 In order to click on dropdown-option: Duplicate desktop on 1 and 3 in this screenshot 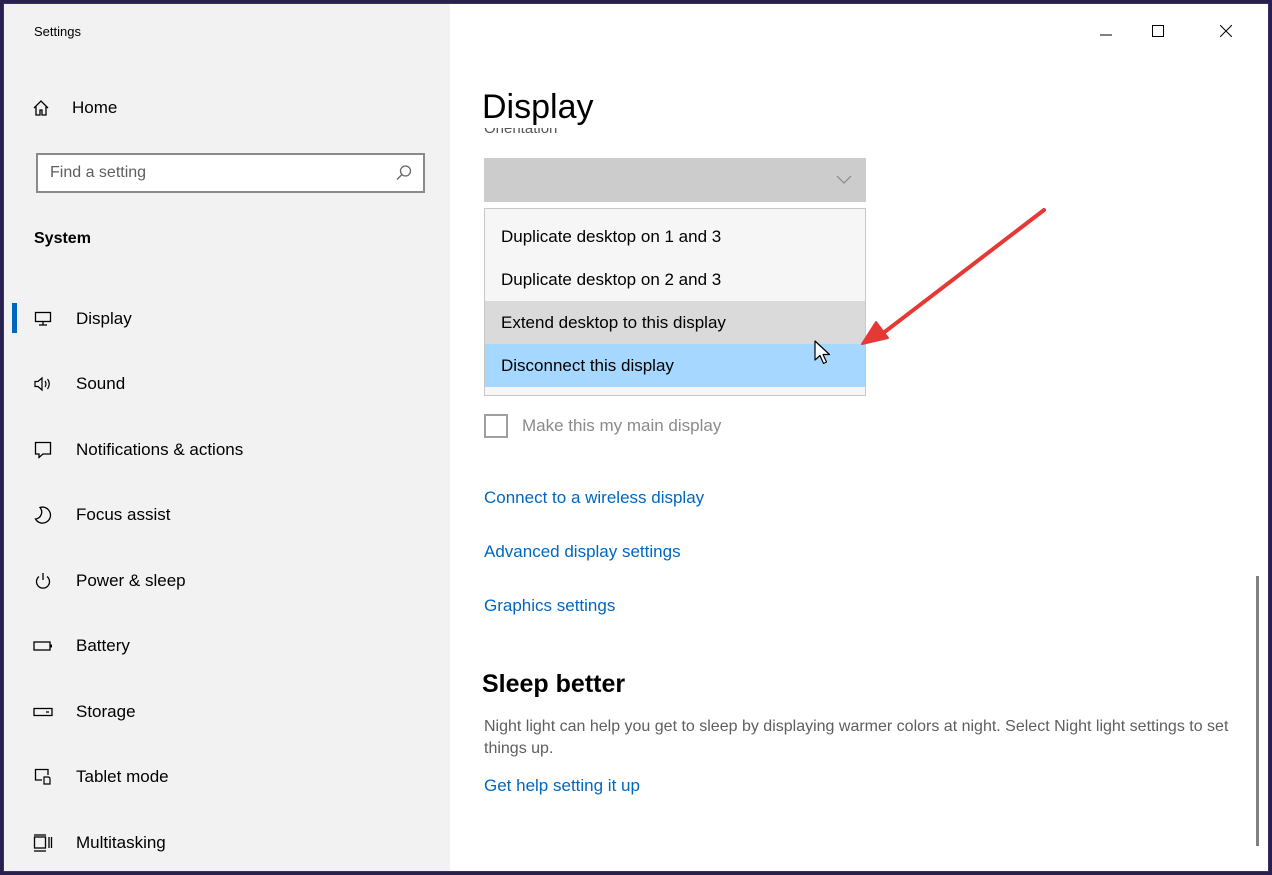, I will do `click(675, 236)`.